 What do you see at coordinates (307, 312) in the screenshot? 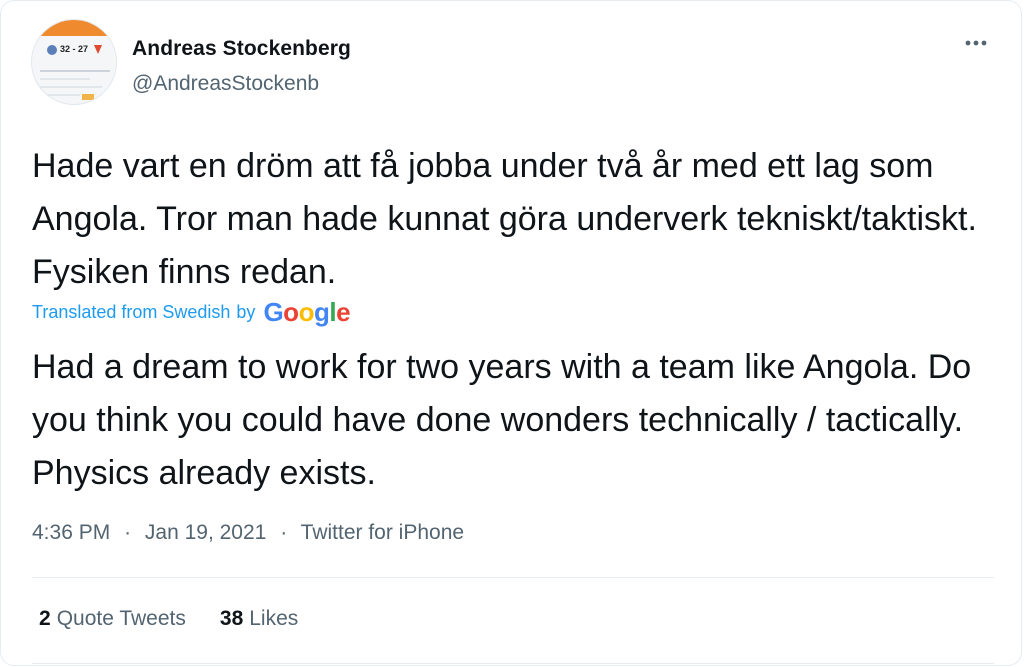
I see `google-logo: Google` at bounding box center [307, 312].